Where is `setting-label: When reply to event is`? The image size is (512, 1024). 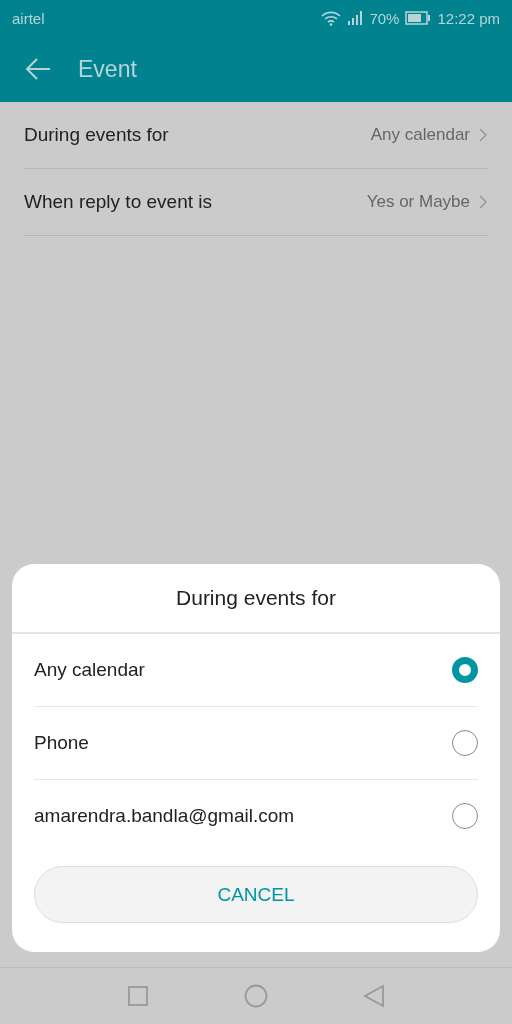 setting-label: When reply to event is is located at coordinates (118, 202).